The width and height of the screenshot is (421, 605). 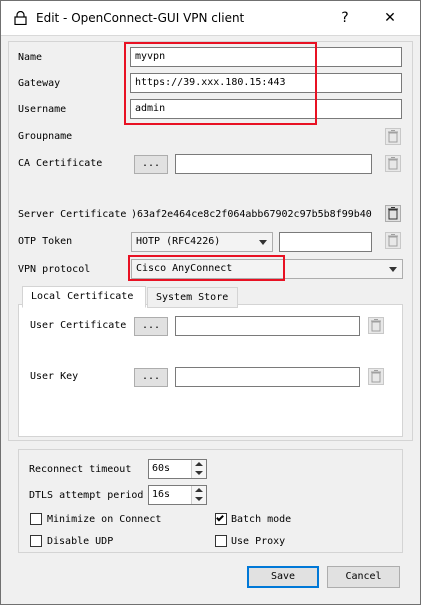 I want to click on gateway-label: Gateway, so click(x=39, y=83).